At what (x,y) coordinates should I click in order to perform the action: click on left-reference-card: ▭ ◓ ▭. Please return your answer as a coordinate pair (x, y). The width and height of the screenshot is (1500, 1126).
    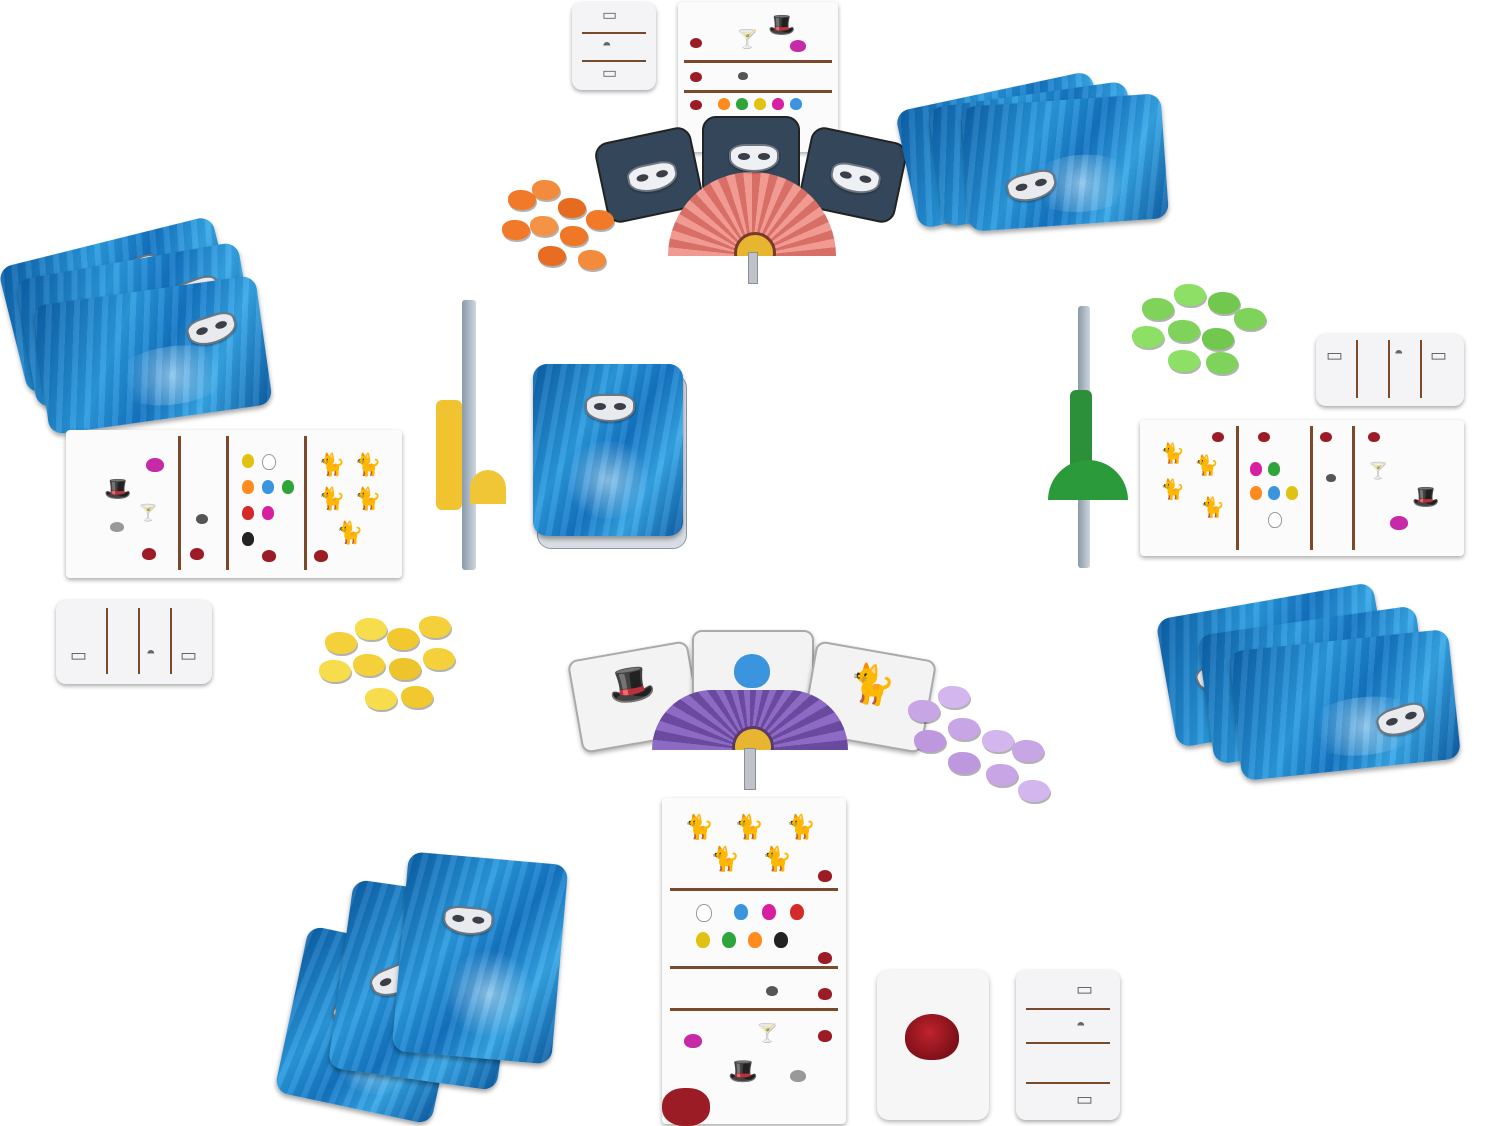
    Looking at the image, I should click on (134, 642).